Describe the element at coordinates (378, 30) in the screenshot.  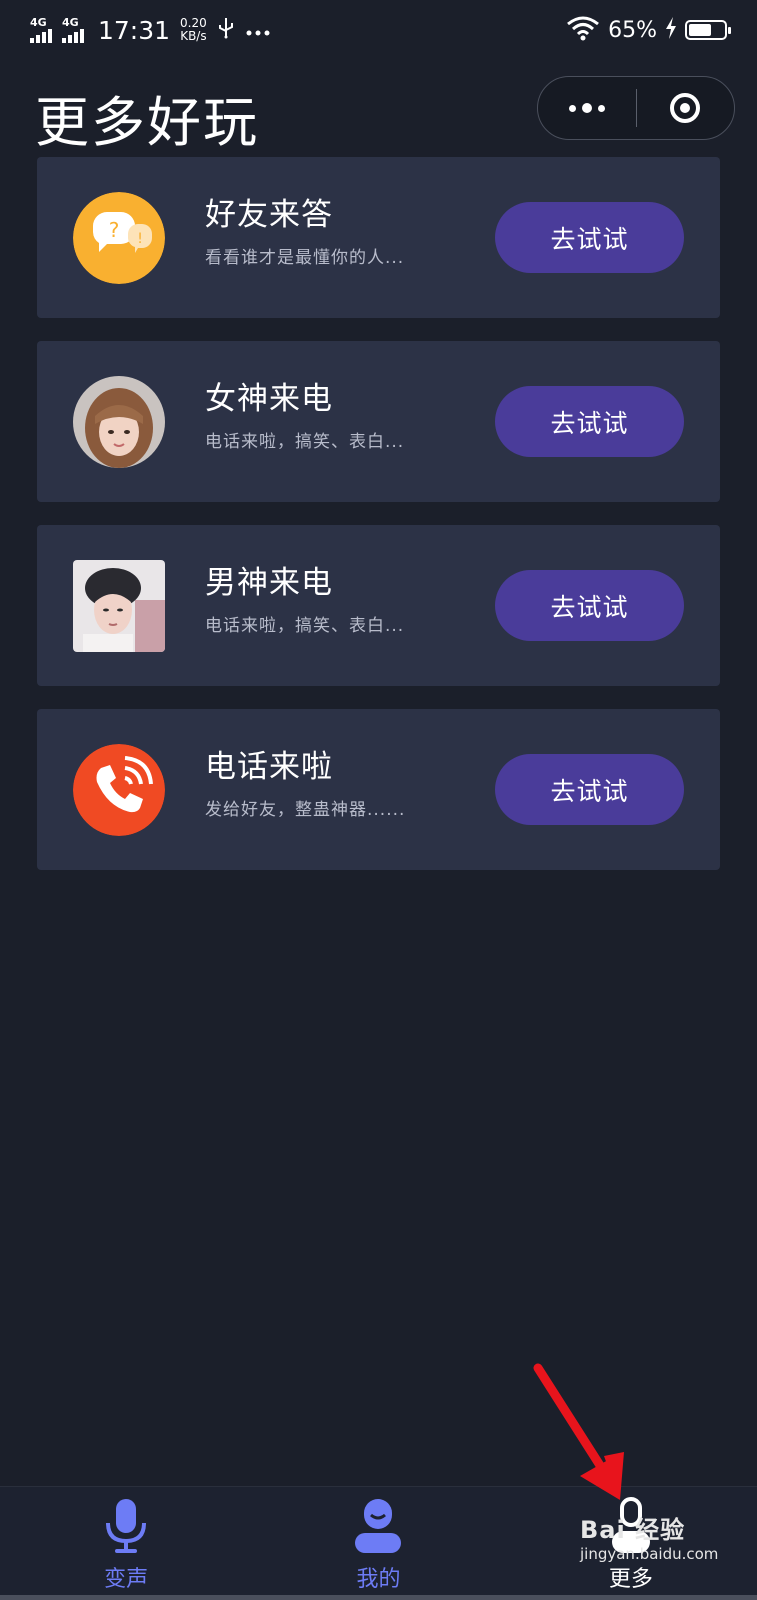
I see `status-bar: 4G 4G 17:31 0.20 KB/s 65%` at that location.